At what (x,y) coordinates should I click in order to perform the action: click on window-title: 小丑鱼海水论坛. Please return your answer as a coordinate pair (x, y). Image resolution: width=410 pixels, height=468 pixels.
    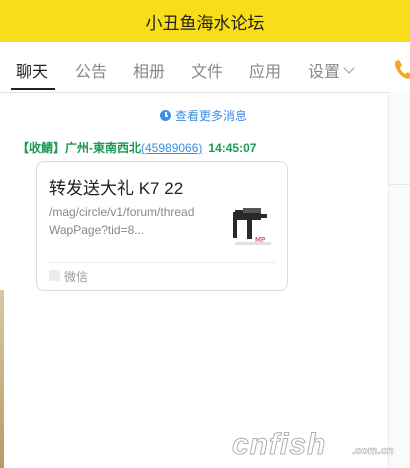
    Looking at the image, I should click on (205, 23).